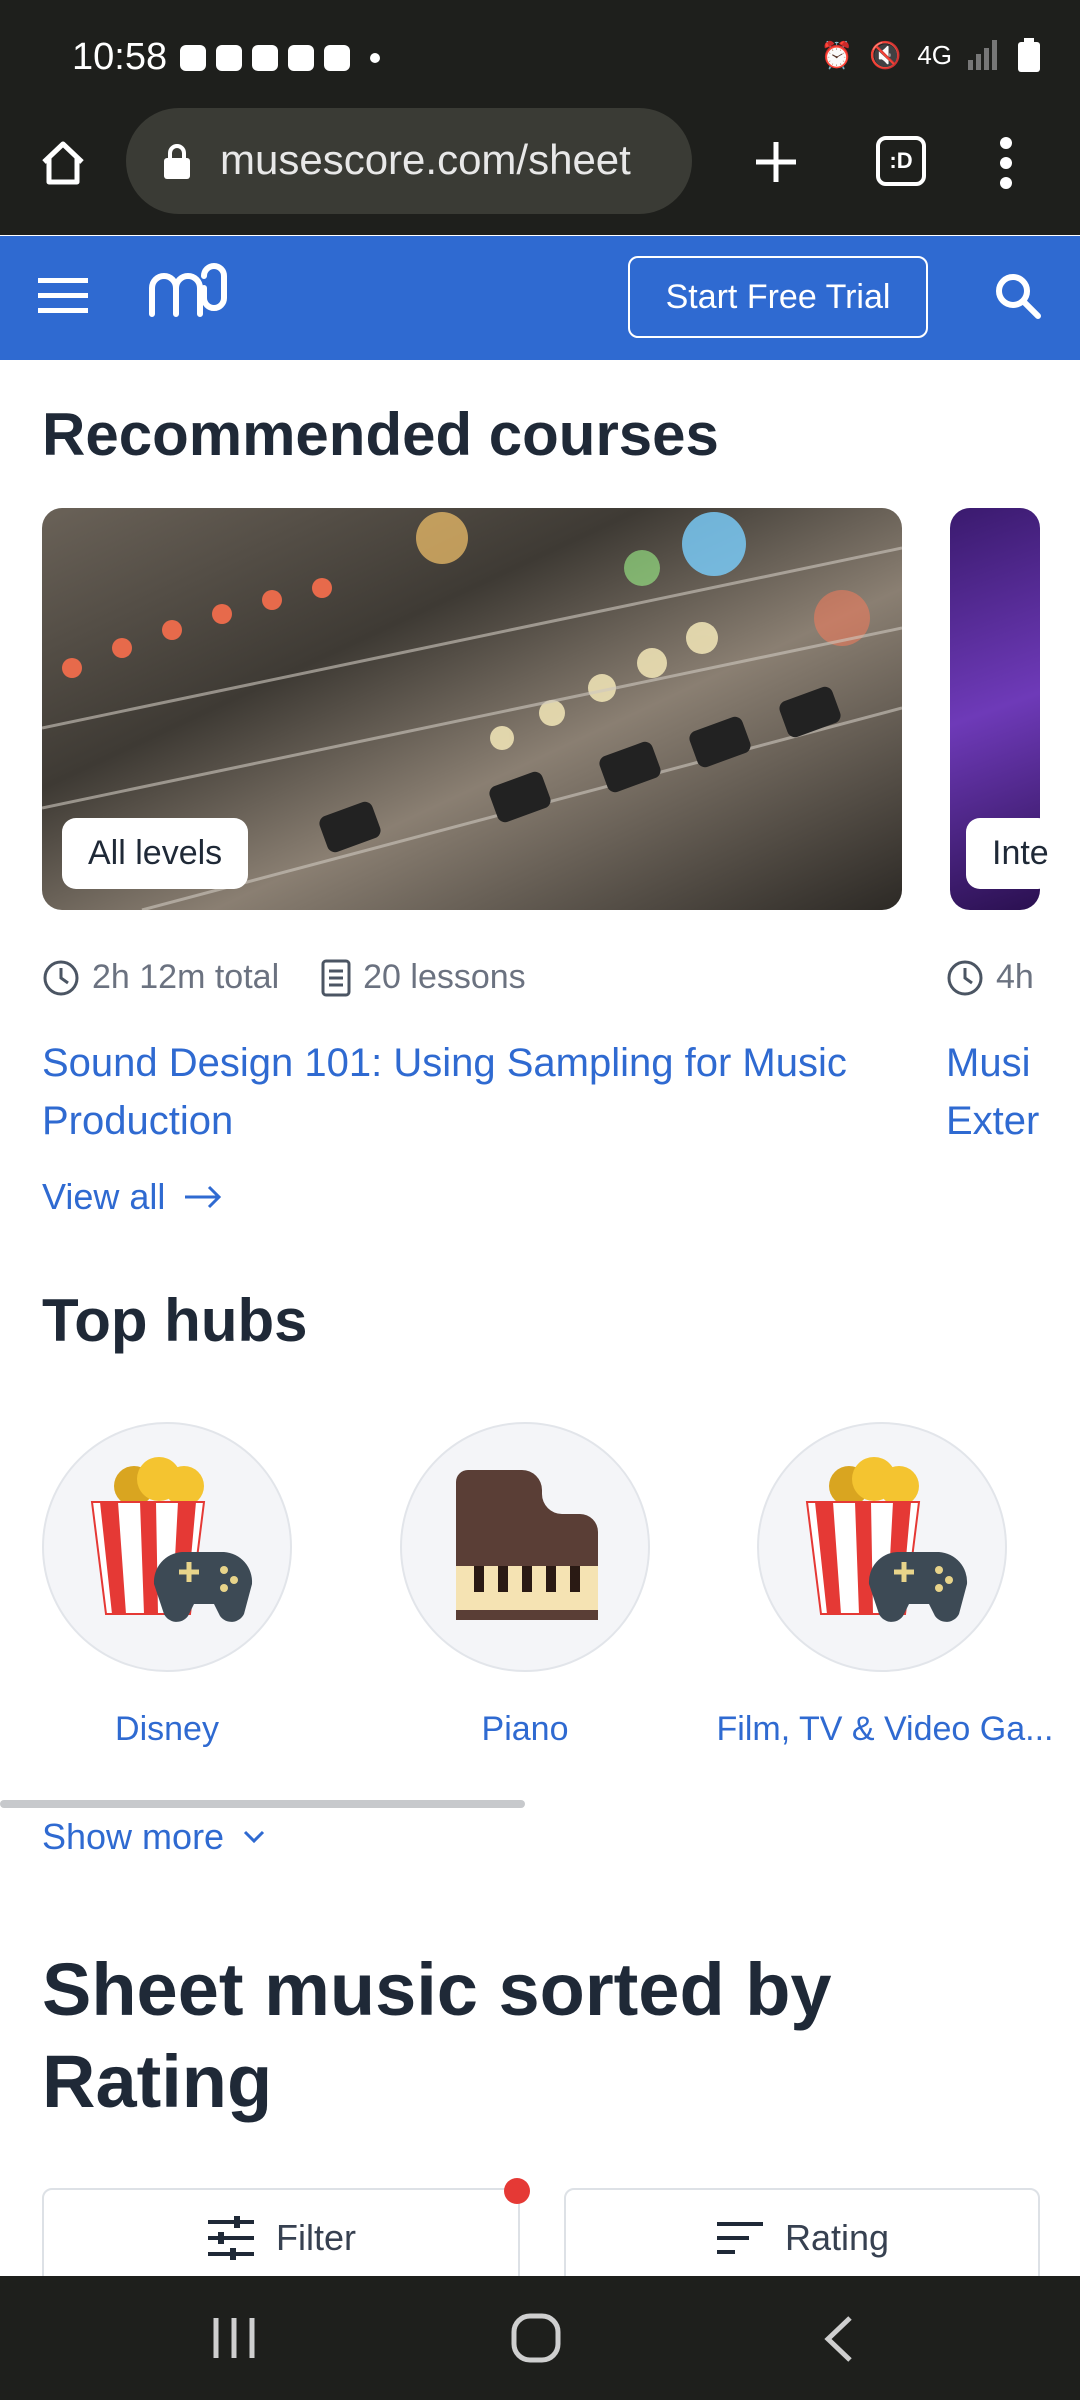  What do you see at coordinates (542, 2036) in the screenshot?
I see `section-title-sheet: Sheet music sorted by Rating` at bounding box center [542, 2036].